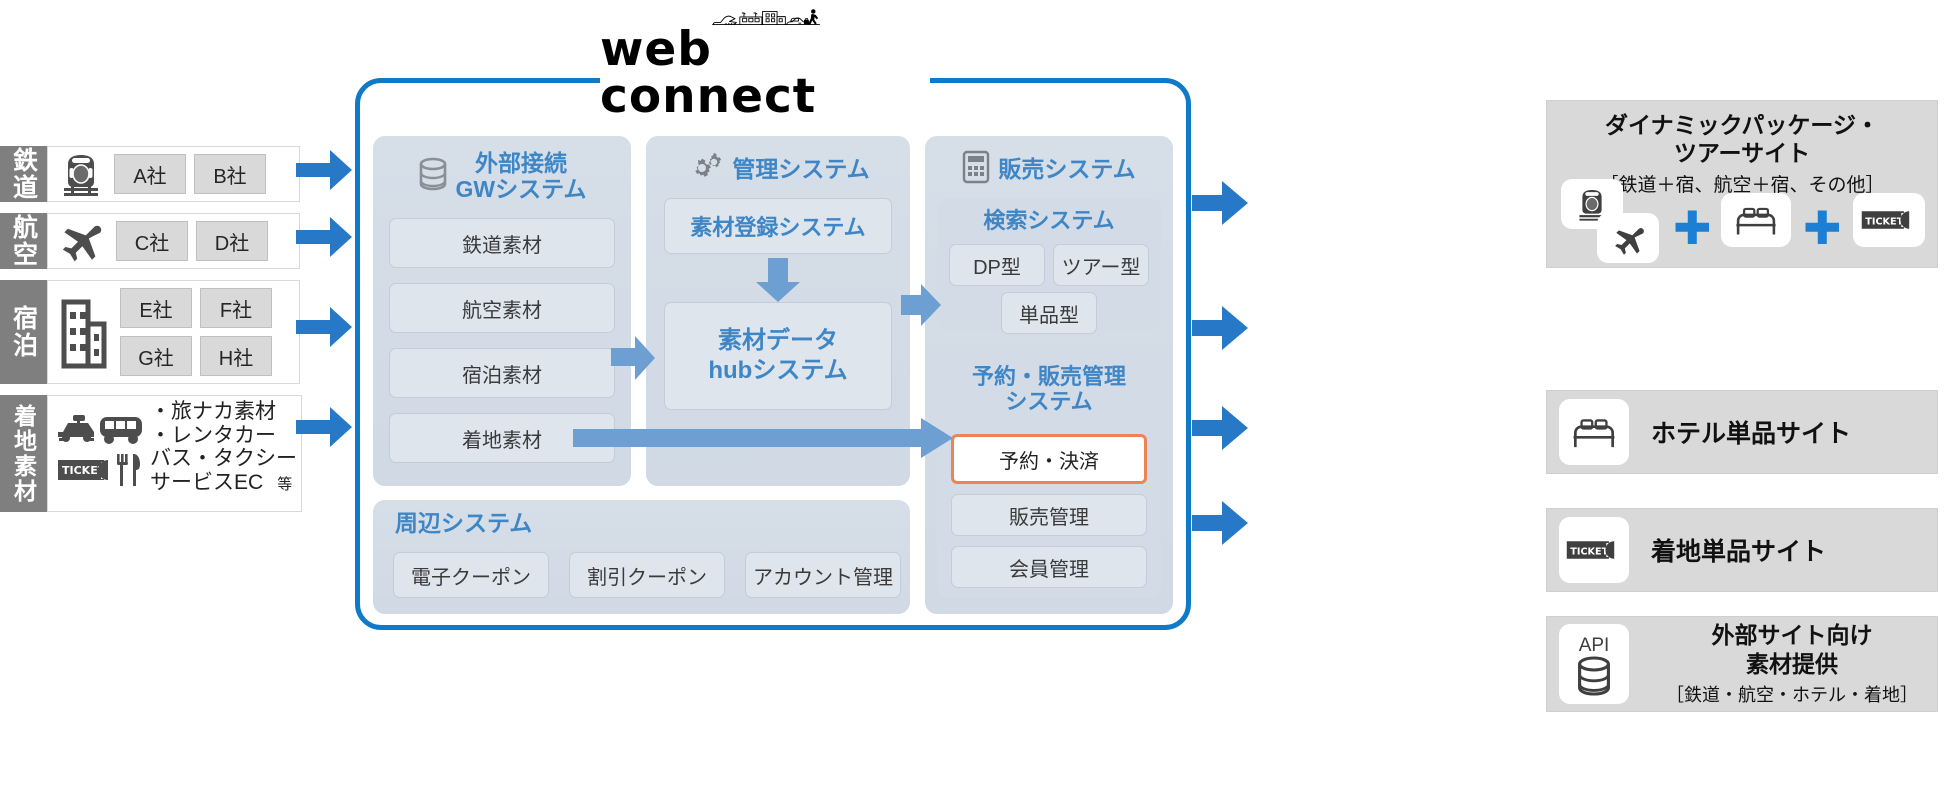  I want to click on source-category-label: 航空, so click(23, 241).